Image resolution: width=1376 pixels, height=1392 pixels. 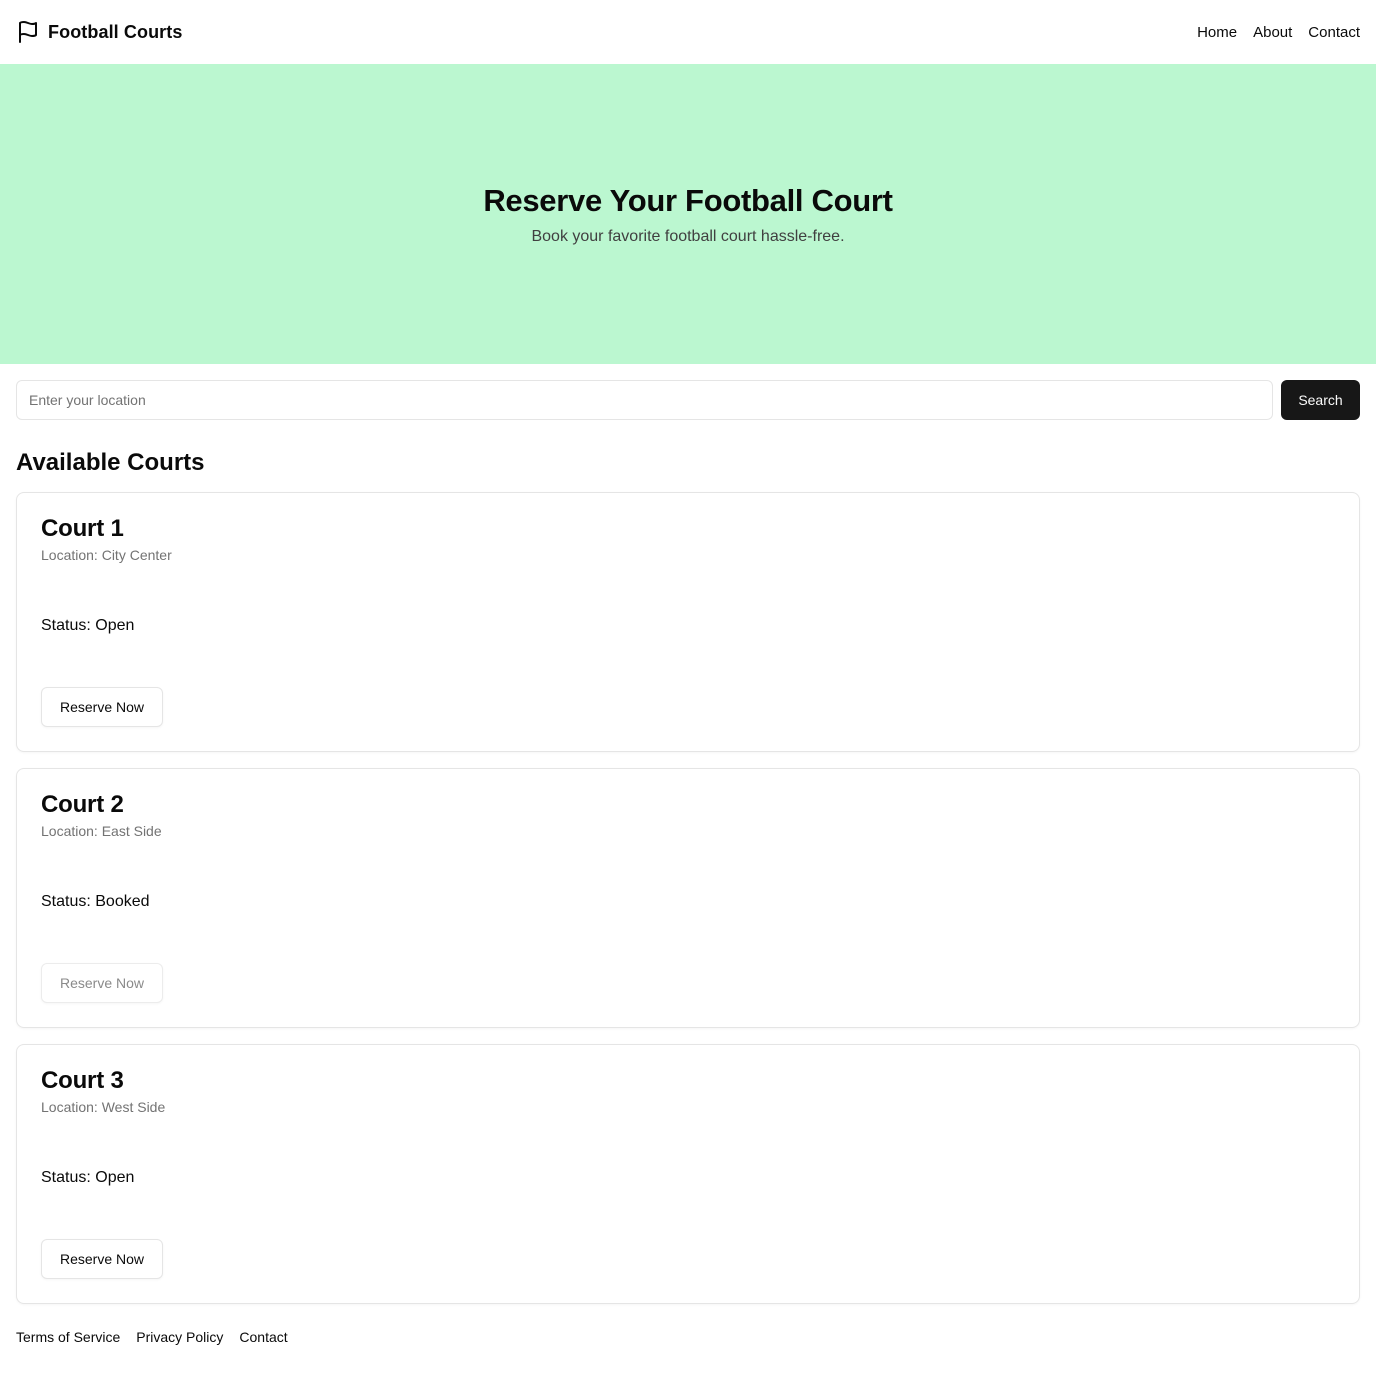 I want to click on nav-about: About, so click(x=1272, y=32).